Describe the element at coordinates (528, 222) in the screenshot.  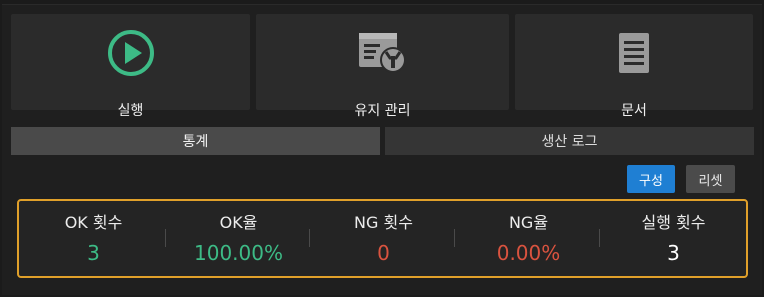
I see `stat-label: NG율` at that location.